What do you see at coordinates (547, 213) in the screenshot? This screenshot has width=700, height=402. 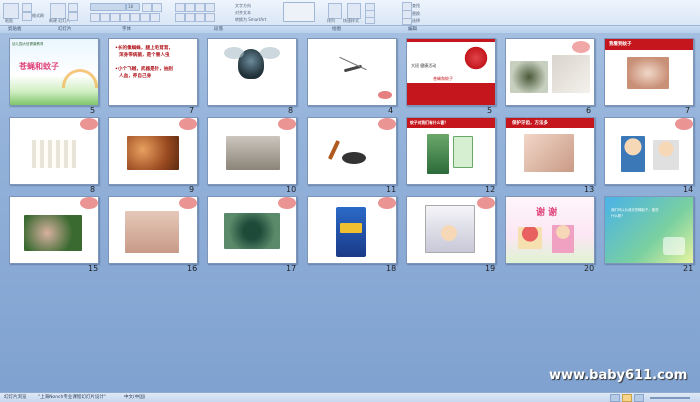 I see `slide-title: 谢 谢` at bounding box center [547, 213].